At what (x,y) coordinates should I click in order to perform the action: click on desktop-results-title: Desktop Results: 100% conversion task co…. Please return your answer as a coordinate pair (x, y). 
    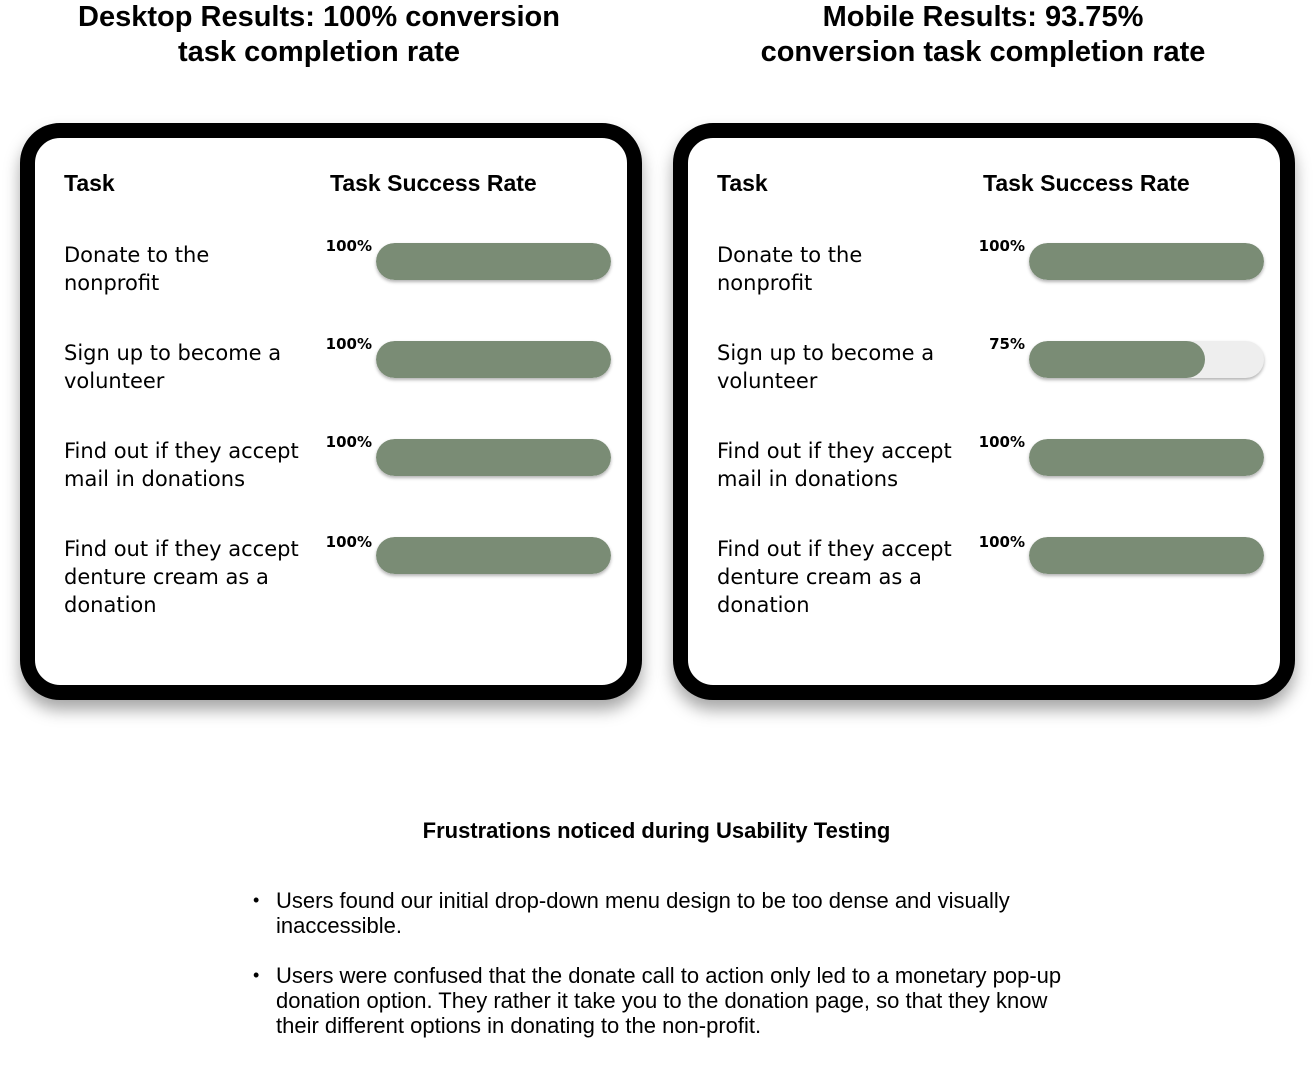
    Looking at the image, I should click on (319, 35).